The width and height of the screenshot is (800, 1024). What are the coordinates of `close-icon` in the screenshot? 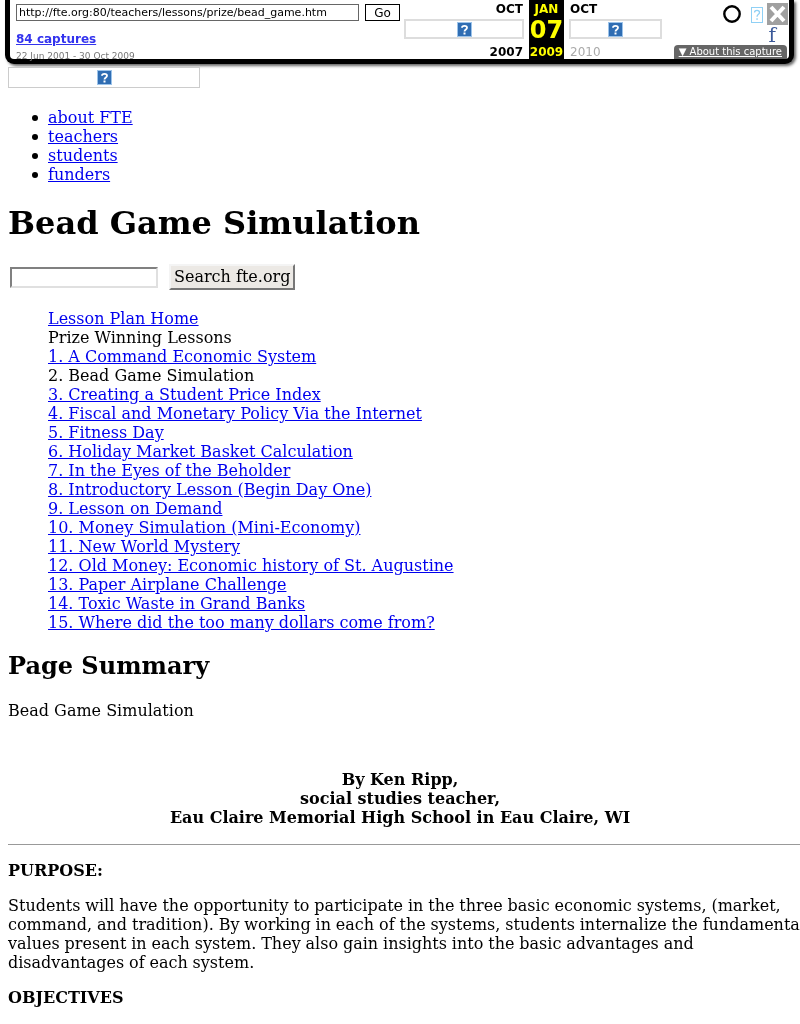 It's located at (777, 14).